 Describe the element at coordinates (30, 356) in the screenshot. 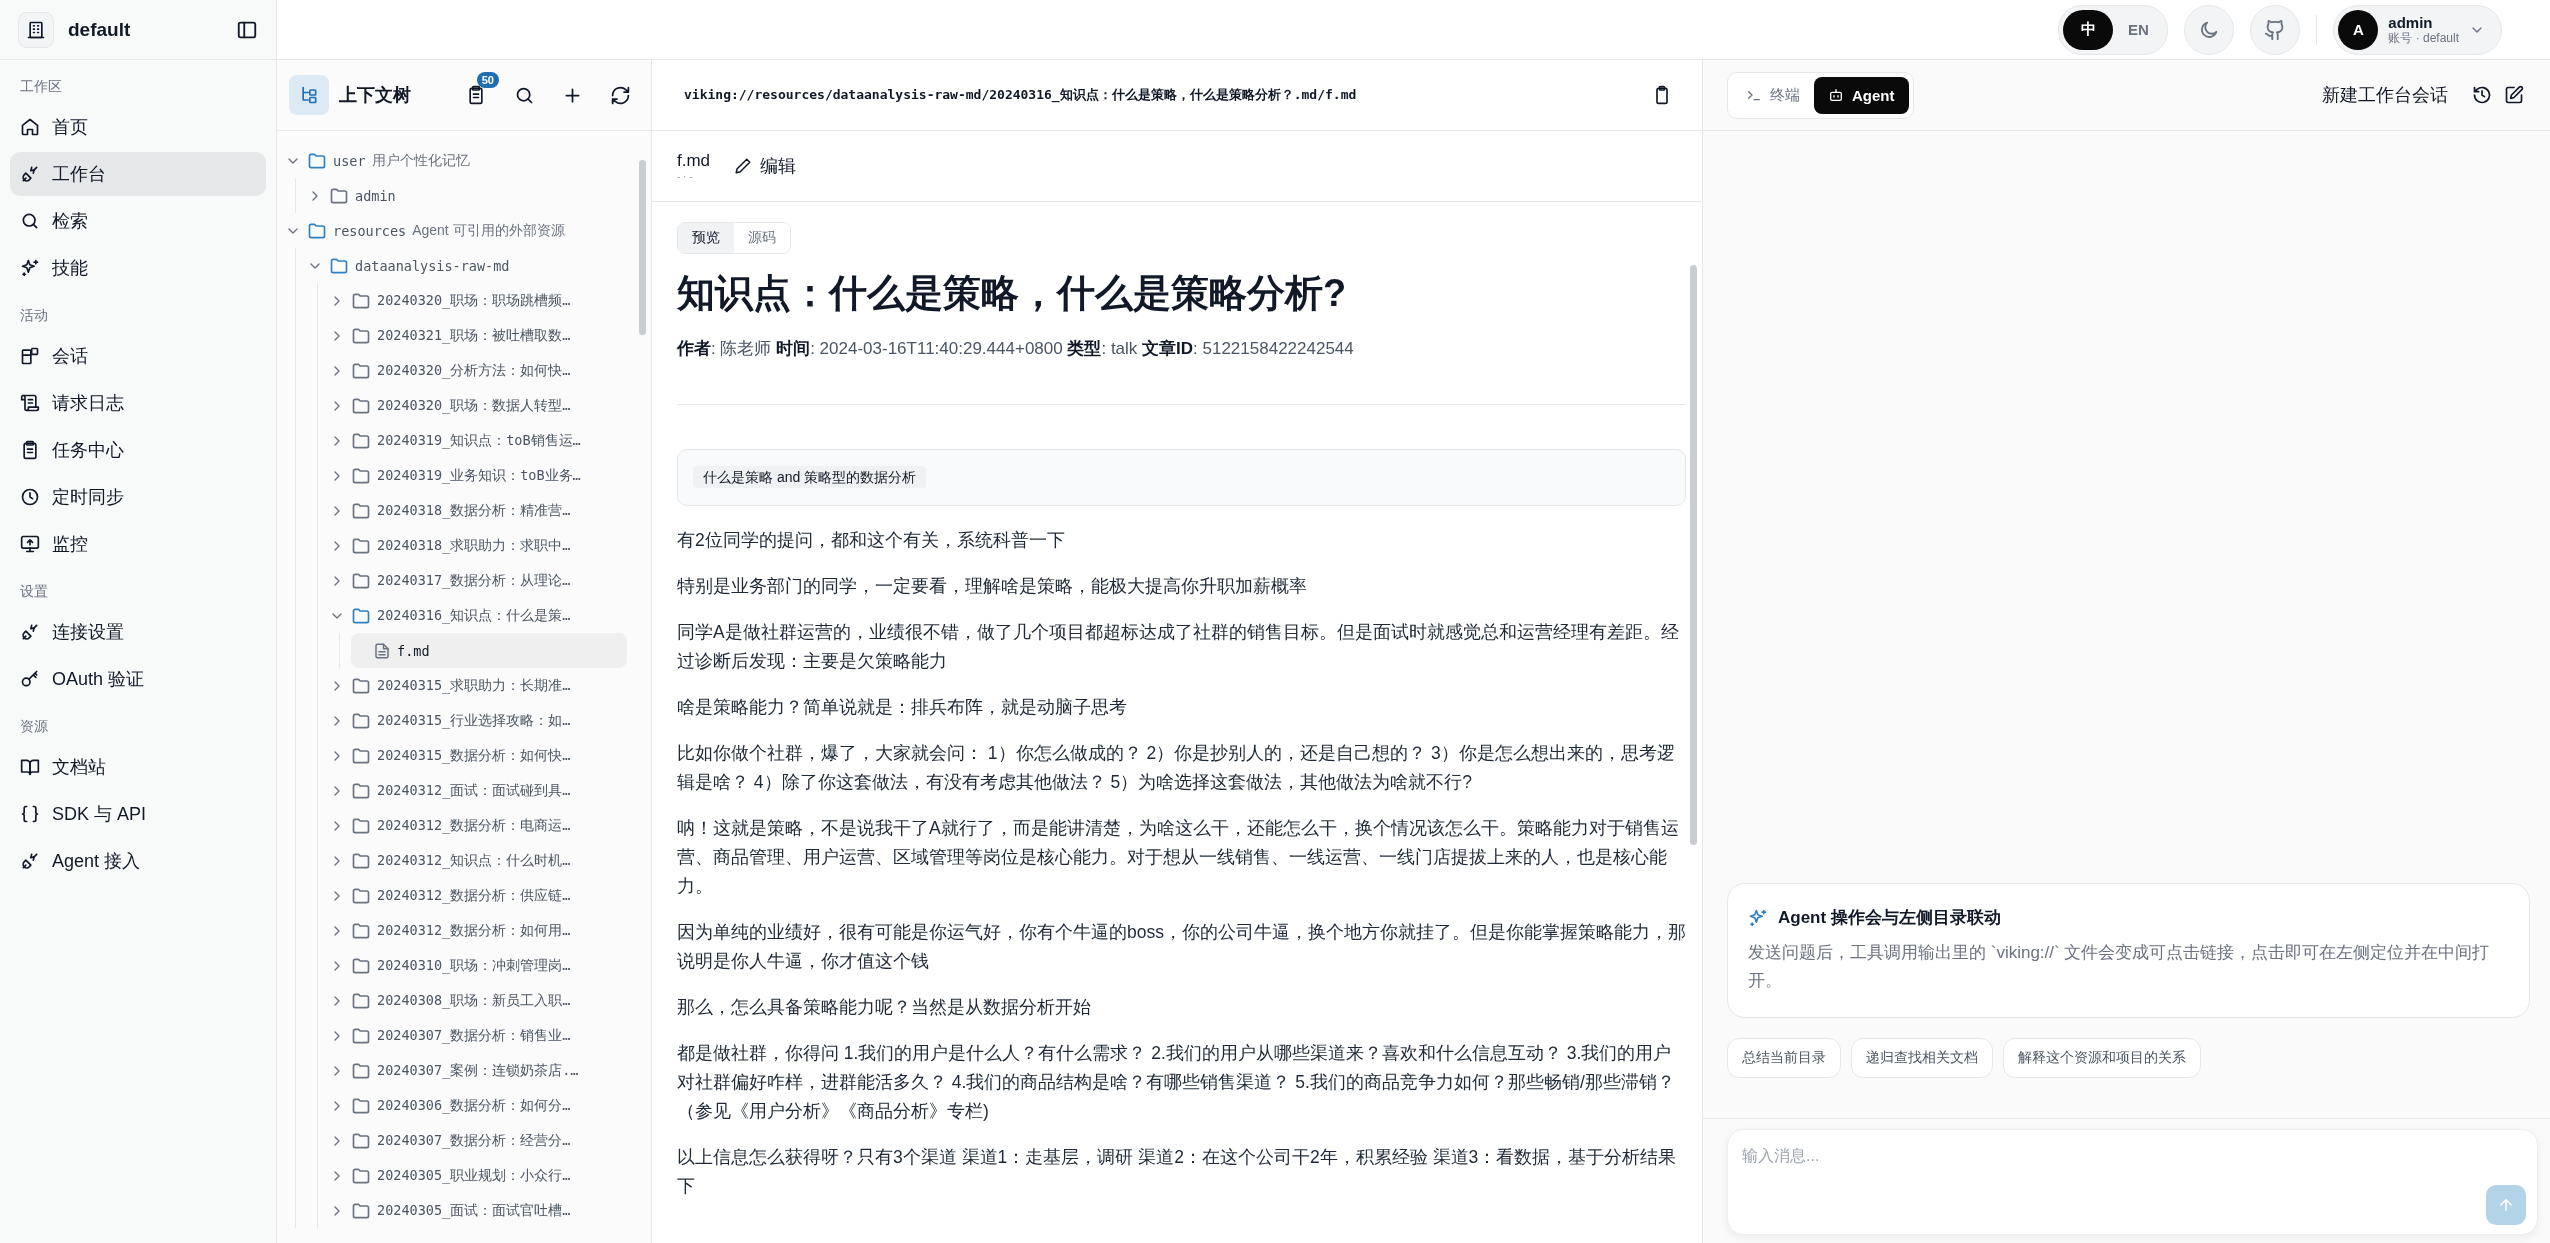

I see `blocks-icon` at that location.